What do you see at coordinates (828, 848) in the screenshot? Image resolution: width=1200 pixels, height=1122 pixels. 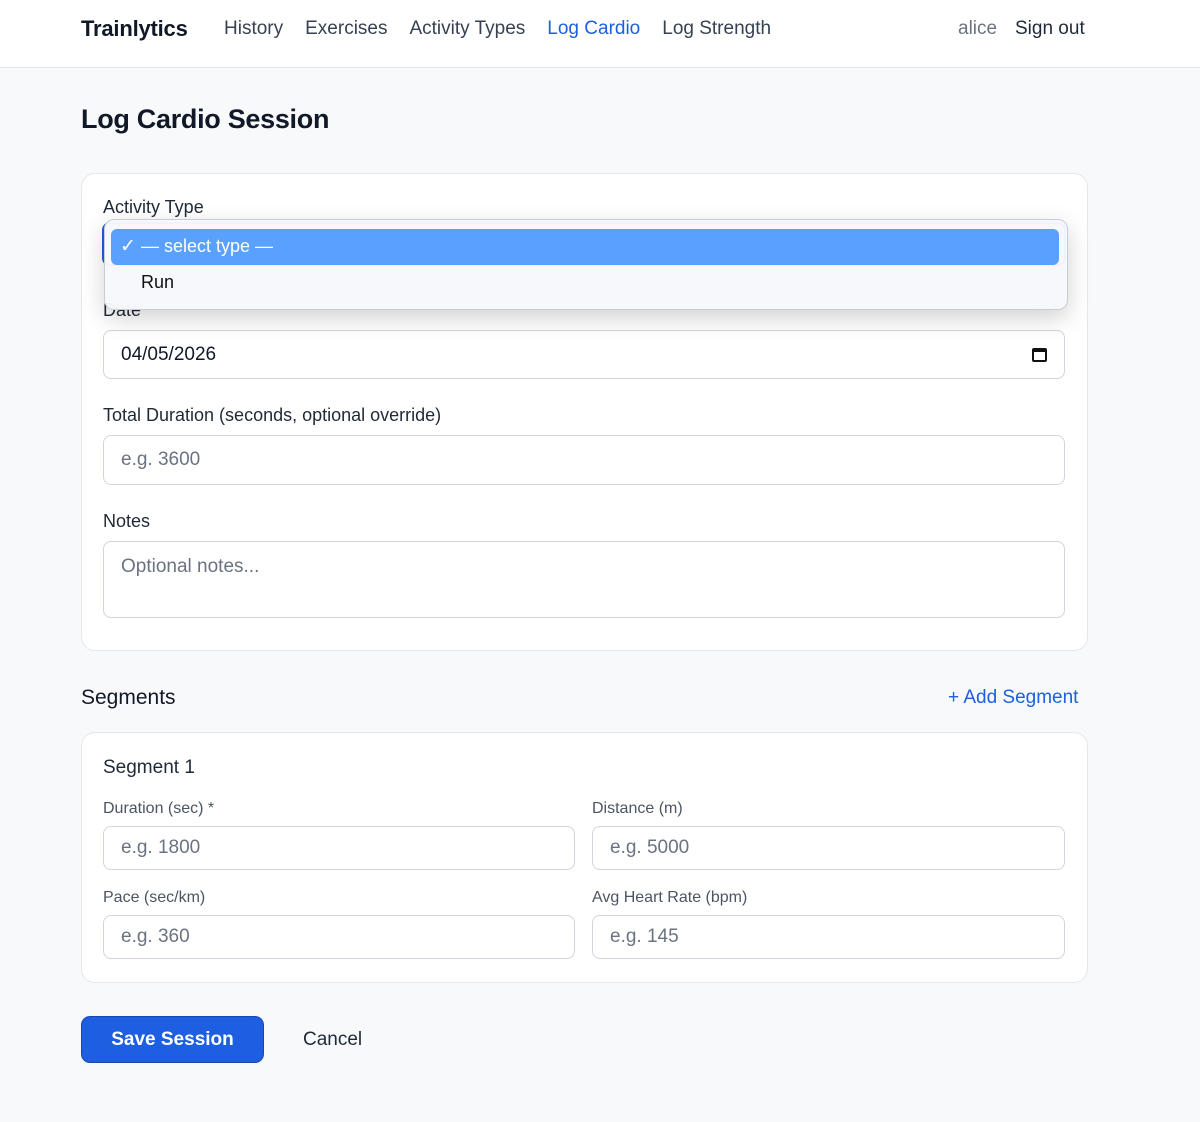 I see `segment-distance-input` at bounding box center [828, 848].